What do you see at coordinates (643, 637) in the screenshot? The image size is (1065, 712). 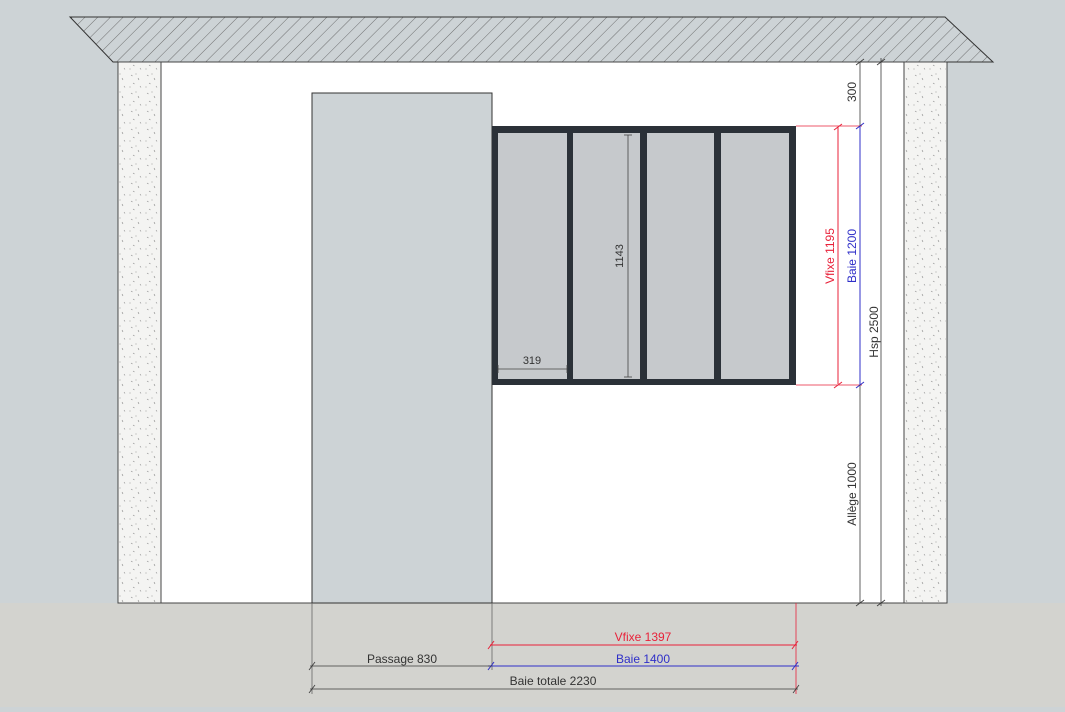 I see `vfixe-horizontal-label: Vfixe 1397` at bounding box center [643, 637].